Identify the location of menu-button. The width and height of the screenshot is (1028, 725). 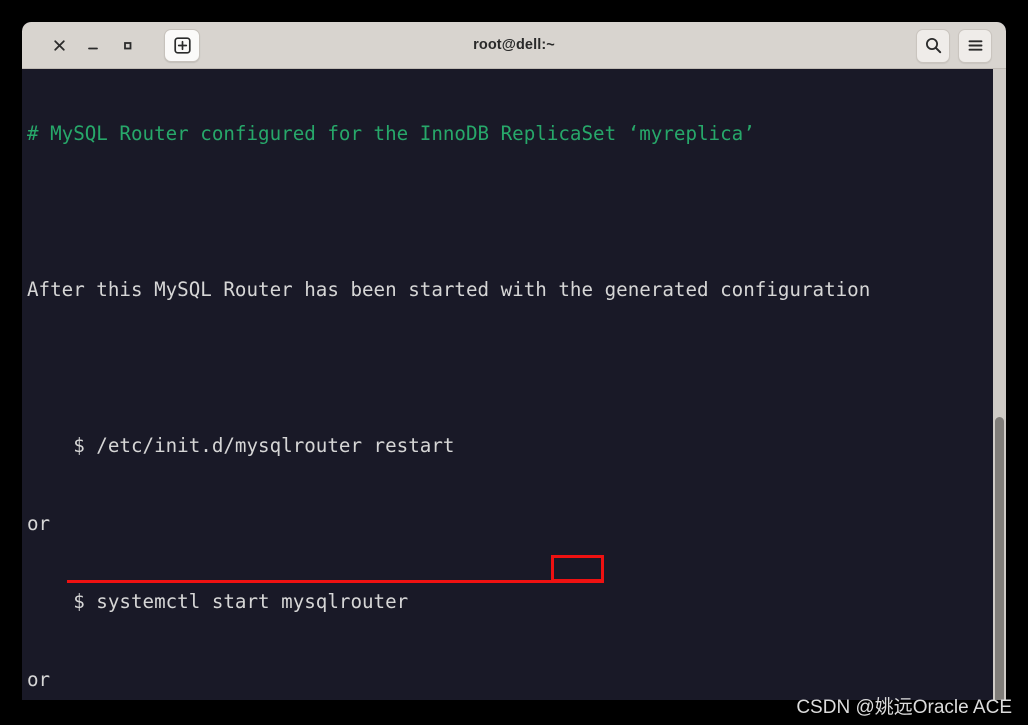
(975, 45).